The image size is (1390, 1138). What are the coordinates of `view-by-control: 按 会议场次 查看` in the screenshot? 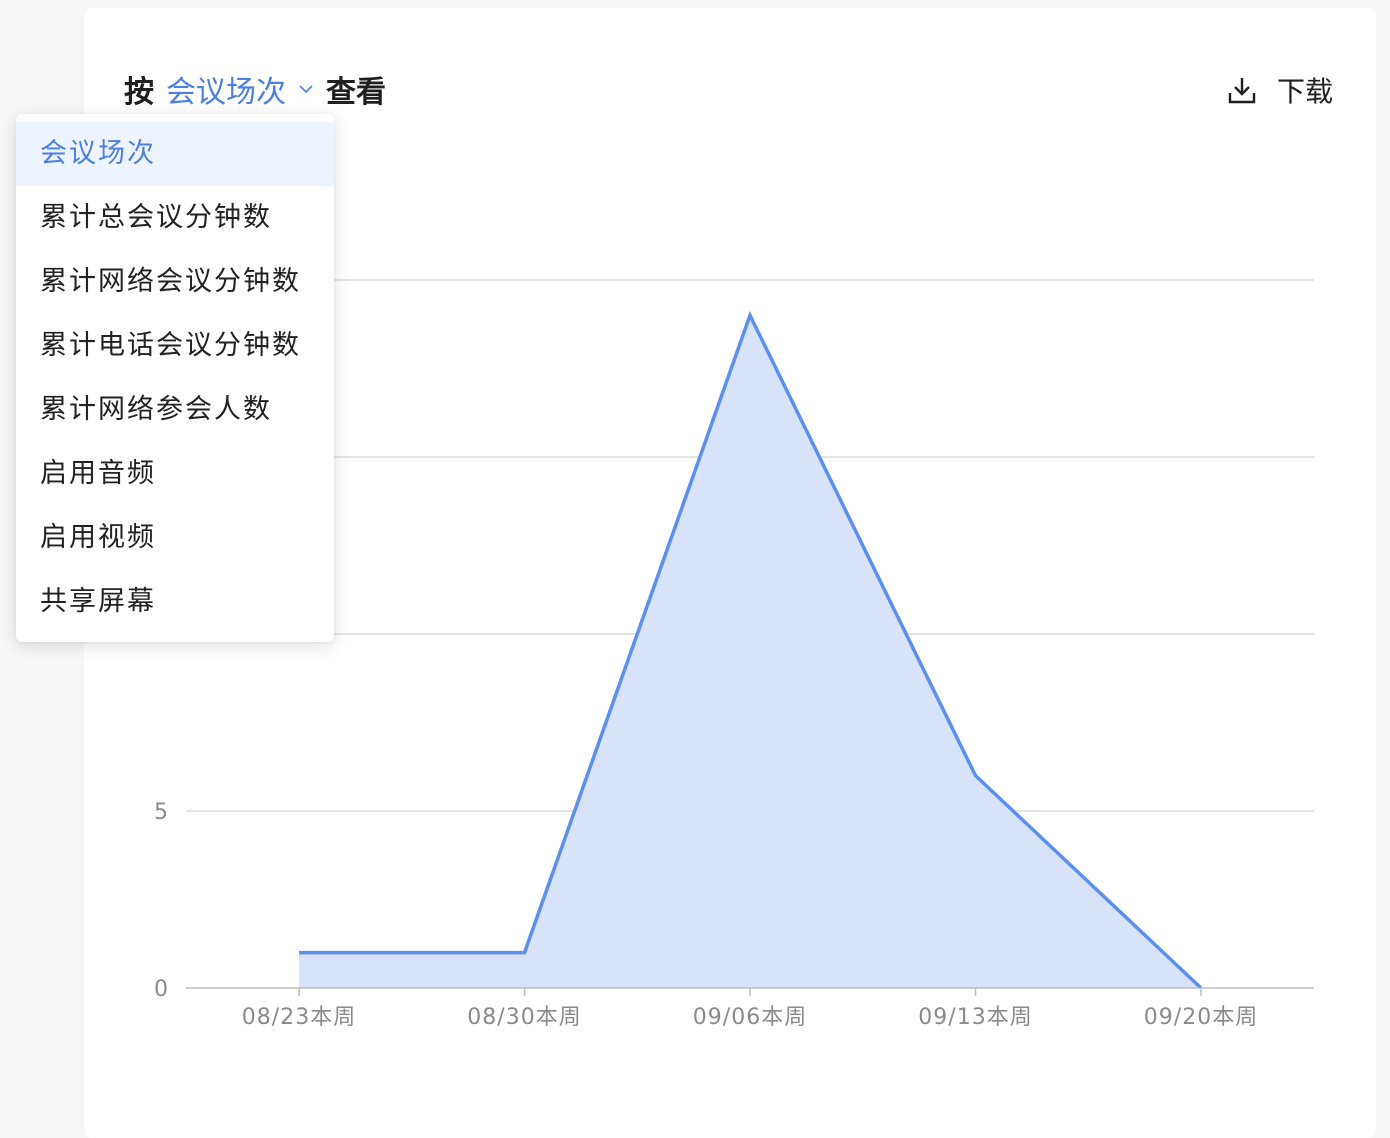 It's located at (255, 89).